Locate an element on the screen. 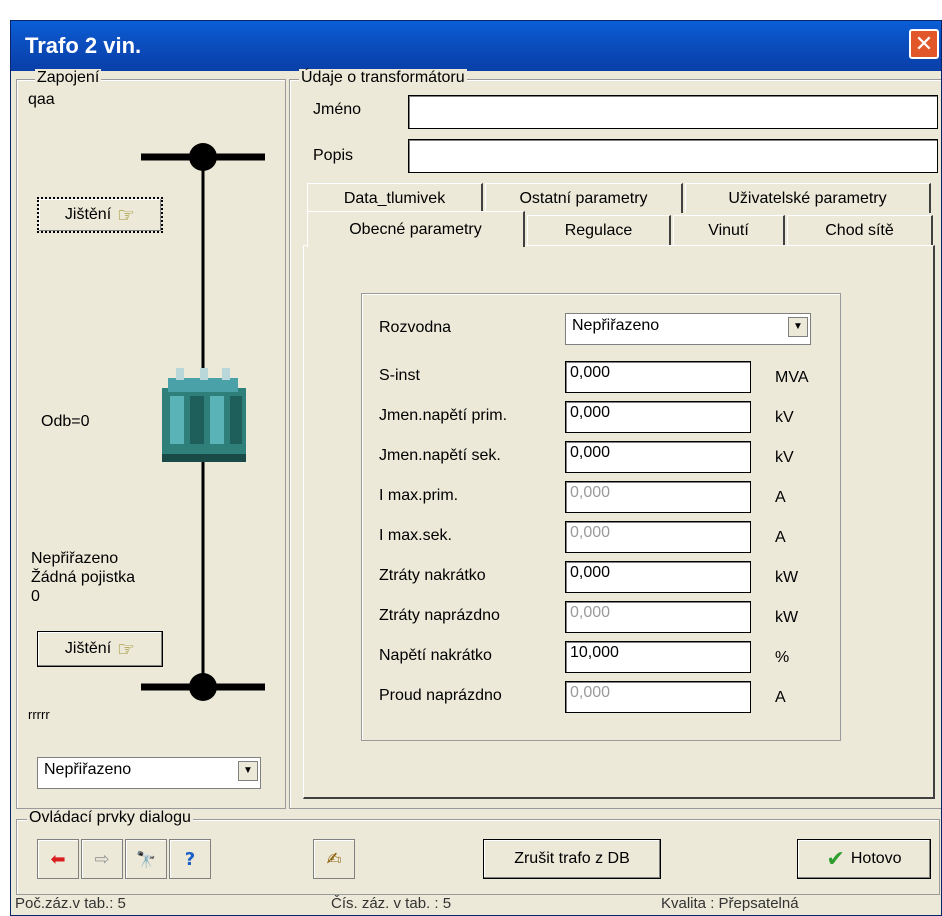  jisteni-top-label: Jištění is located at coordinates (88, 214).